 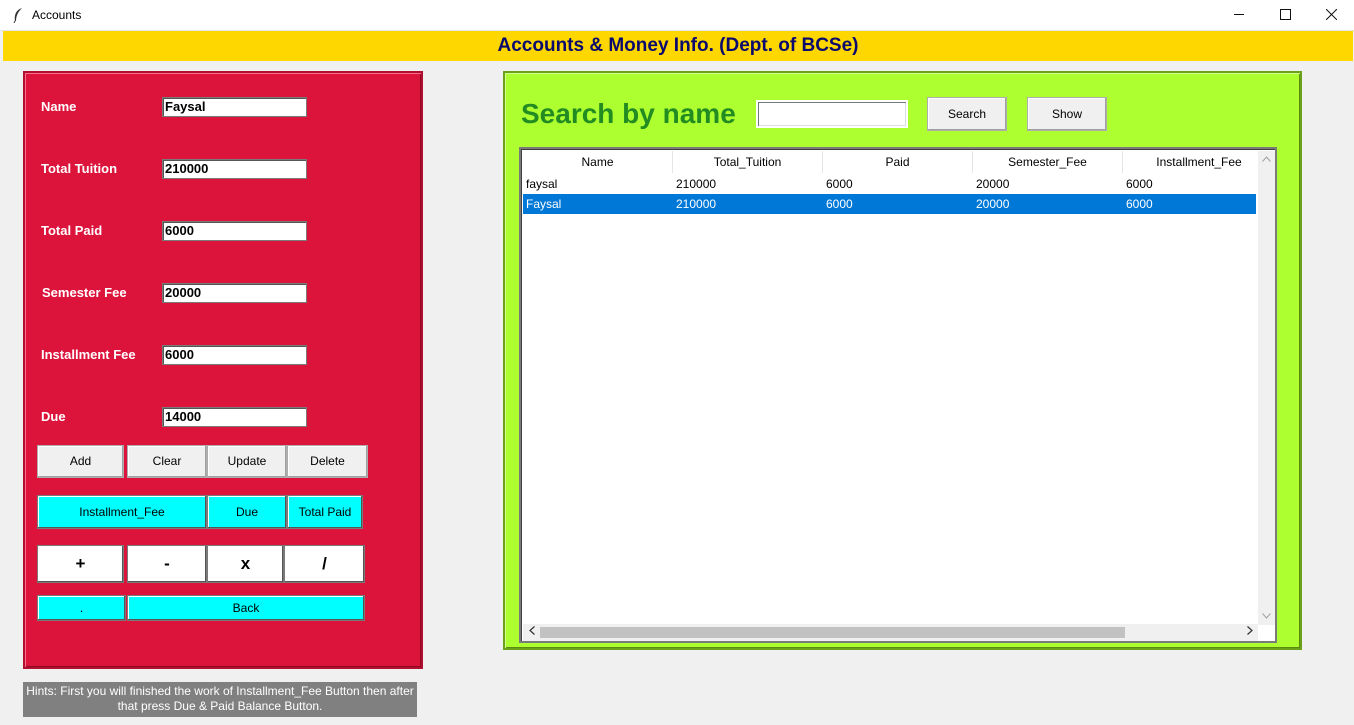 I want to click on column-header-semester-fee: Semester_Fee, so click(x=1048, y=162).